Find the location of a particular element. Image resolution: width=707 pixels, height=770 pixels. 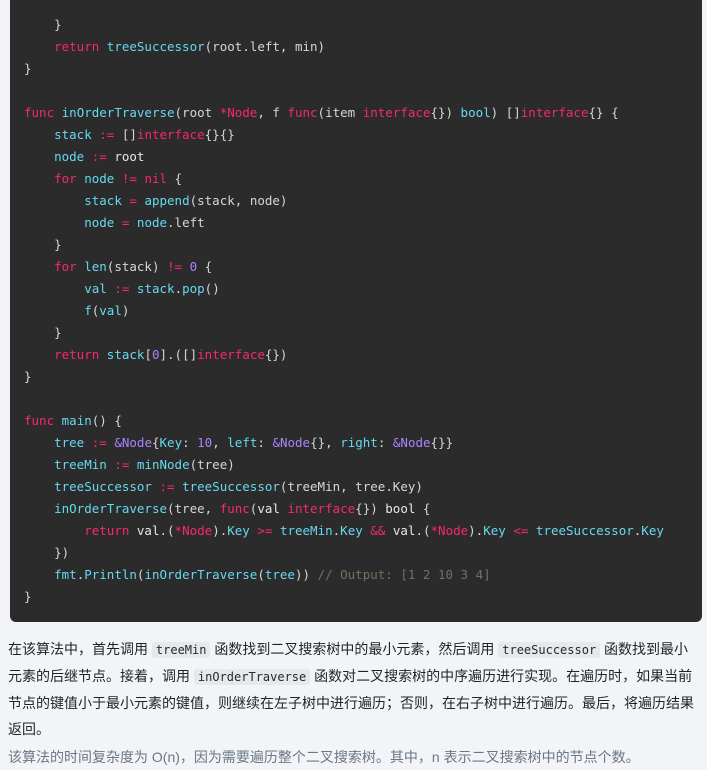

code-token: left is located at coordinates (242, 442).